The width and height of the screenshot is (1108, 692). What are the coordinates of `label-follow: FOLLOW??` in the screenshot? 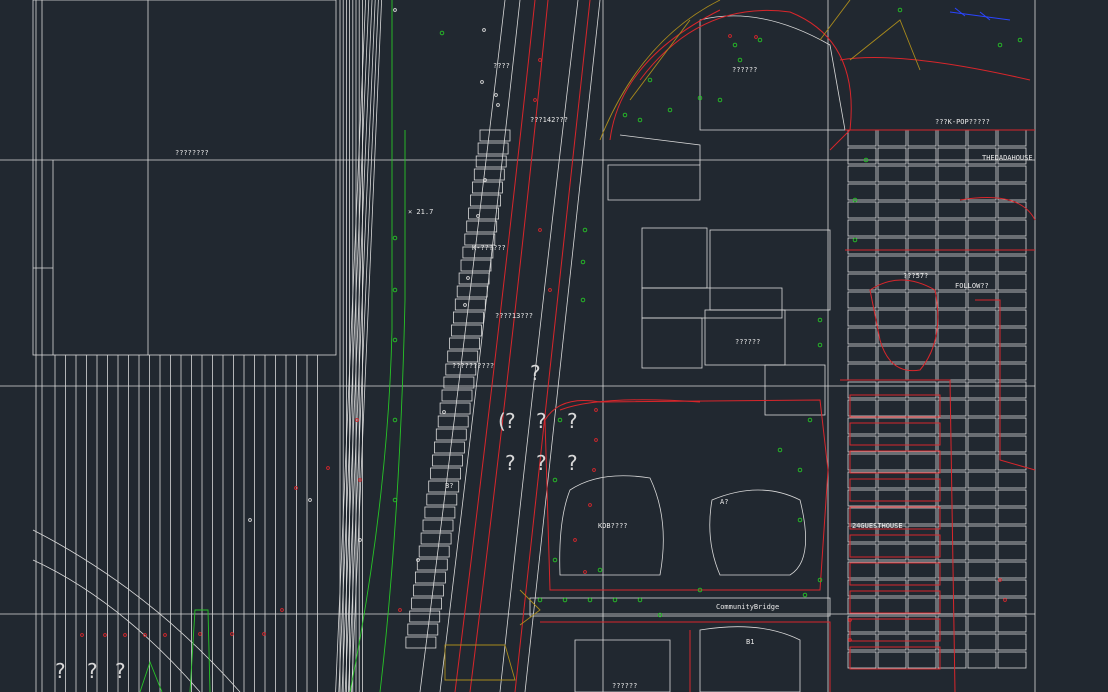 It's located at (972, 286).